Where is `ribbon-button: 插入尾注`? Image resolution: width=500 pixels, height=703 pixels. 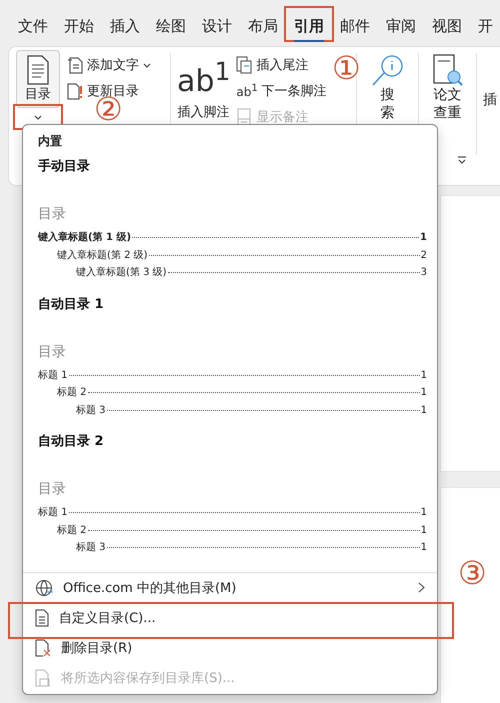 ribbon-button: 插入尾注 is located at coordinates (281, 65).